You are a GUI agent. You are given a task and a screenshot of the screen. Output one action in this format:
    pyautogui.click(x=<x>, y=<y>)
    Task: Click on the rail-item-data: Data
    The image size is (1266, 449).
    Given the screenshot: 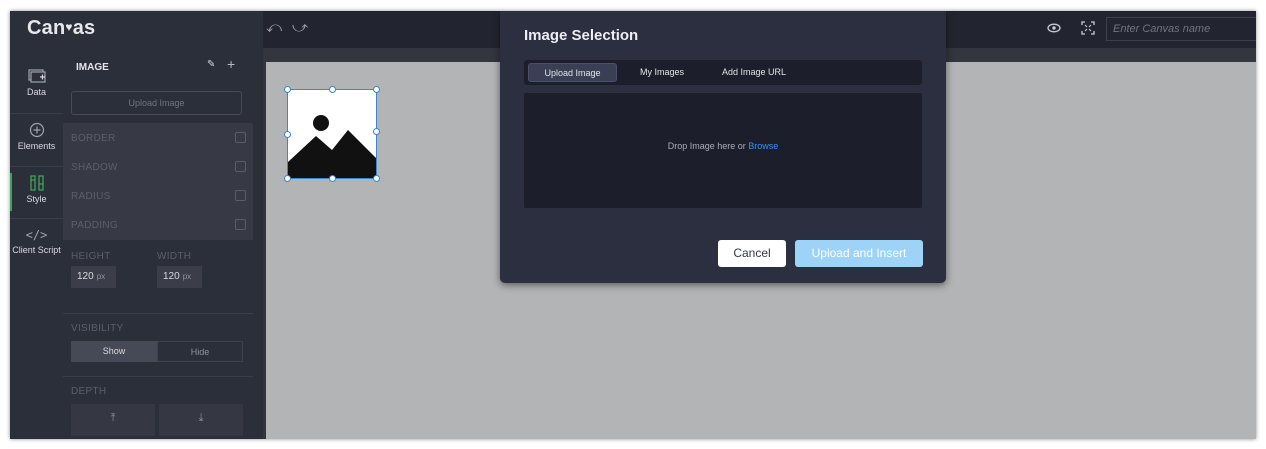 What is the action you would take?
    pyautogui.click(x=36, y=82)
    